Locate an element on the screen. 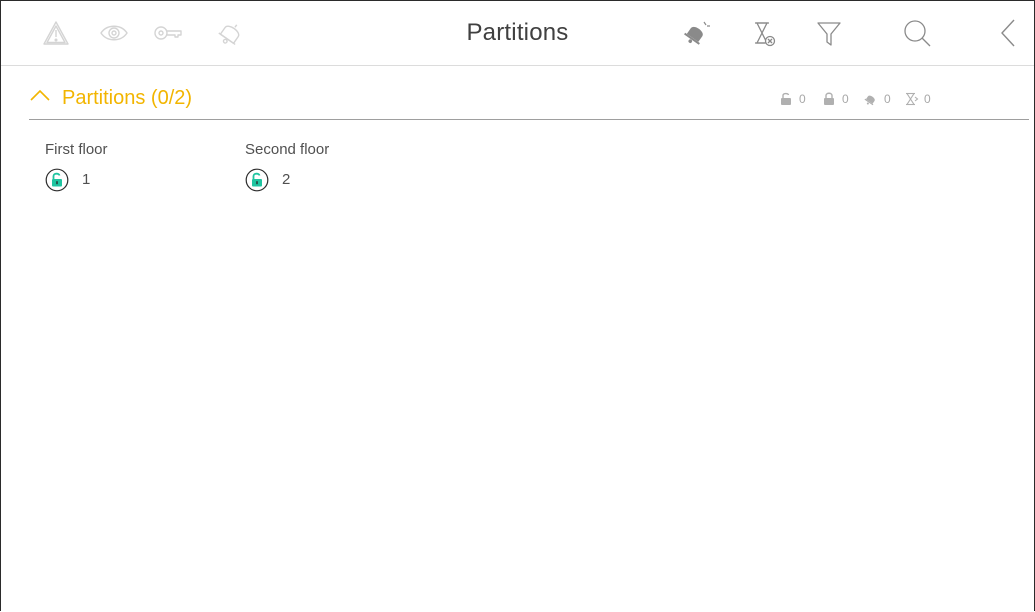 Image resolution: width=1035 pixels, height=612 pixels. hourglass-cancel-icon is located at coordinates (763, 33).